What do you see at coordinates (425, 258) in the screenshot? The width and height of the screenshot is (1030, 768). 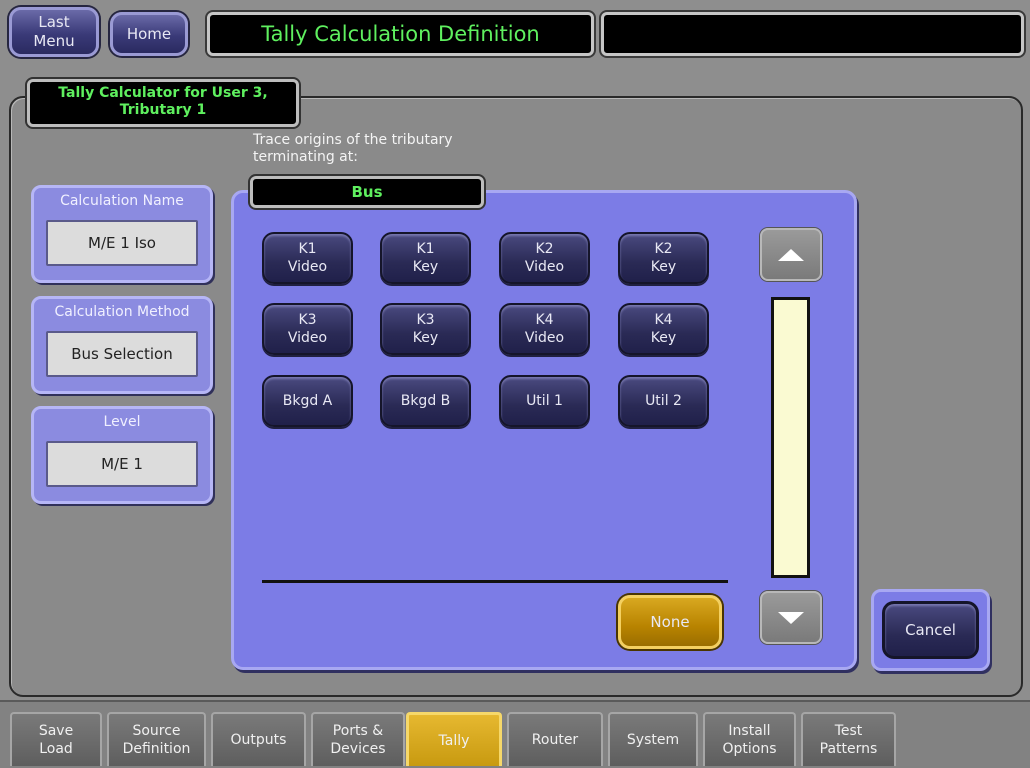 I see `bus-button-k1-key: K1 Key` at bounding box center [425, 258].